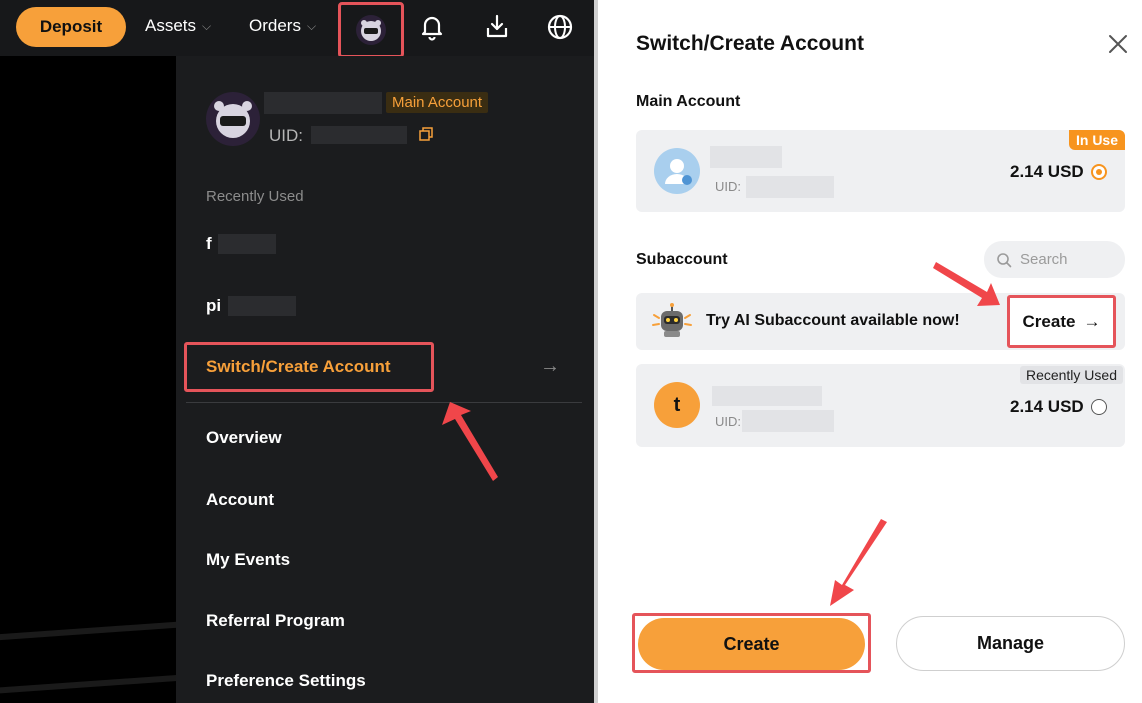 The height and width of the screenshot is (703, 1142). What do you see at coordinates (209, 244) in the screenshot?
I see `recent-account-item: f` at bounding box center [209, 244].